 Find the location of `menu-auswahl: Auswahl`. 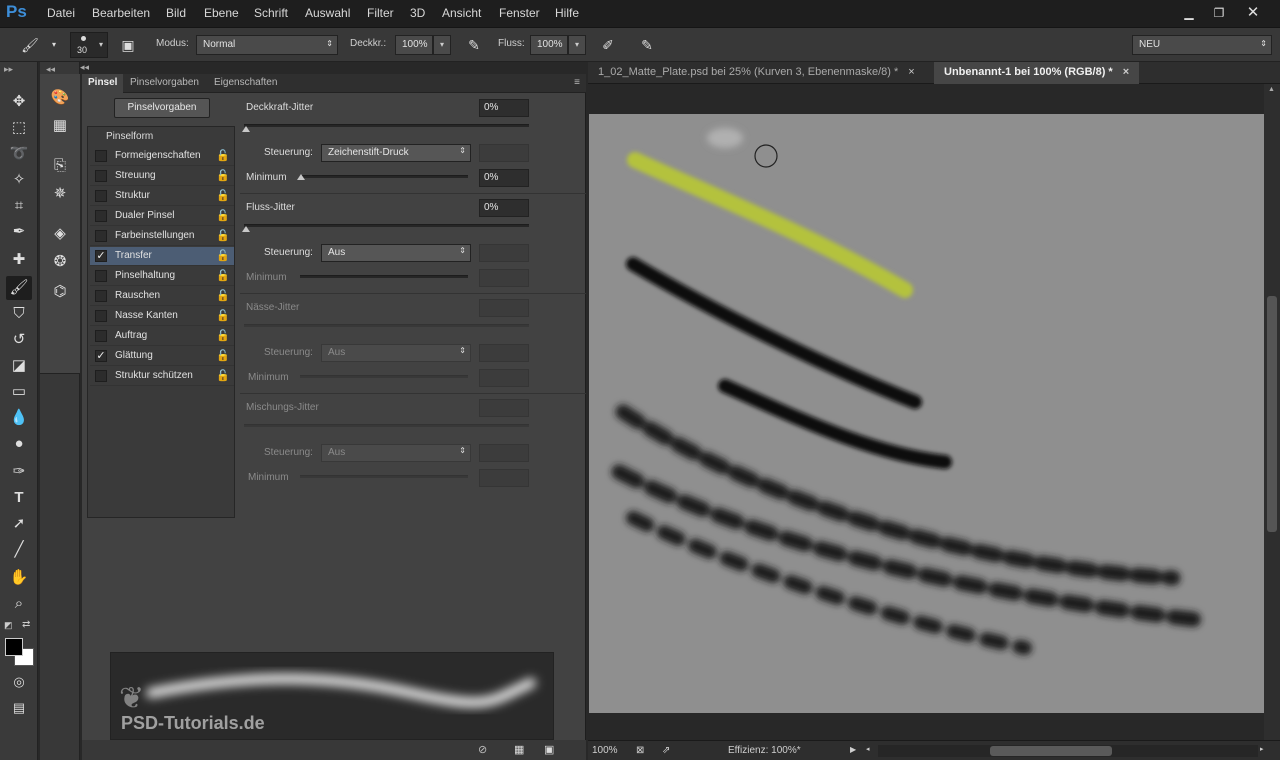

menu-auswahl: Auswahl is located at coordinates (327, 13).